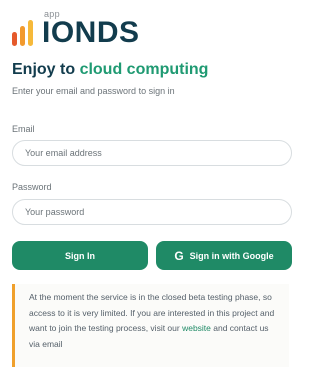 The image size is (320, 367). I want to click on google-icon: G, so click(179, 255).